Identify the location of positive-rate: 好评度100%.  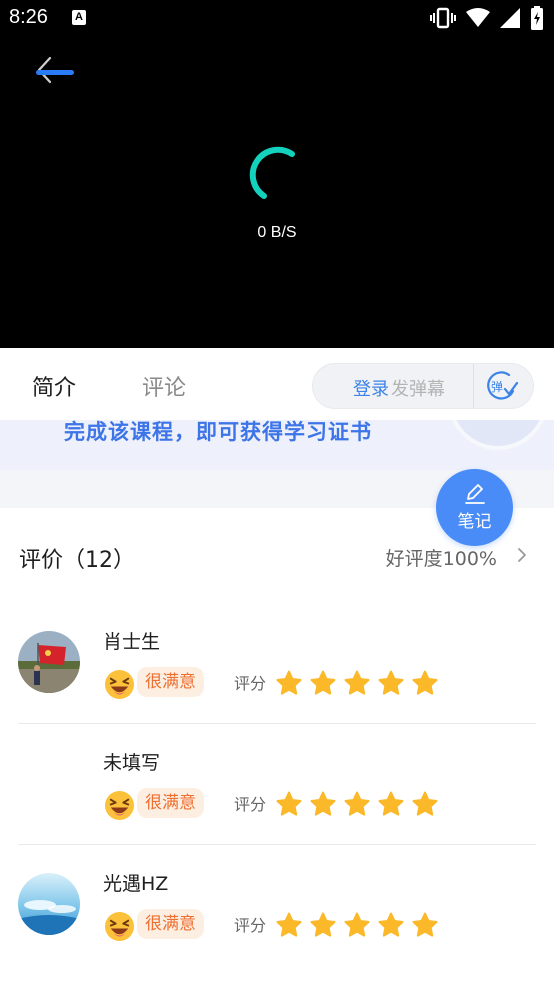
(441, 559).